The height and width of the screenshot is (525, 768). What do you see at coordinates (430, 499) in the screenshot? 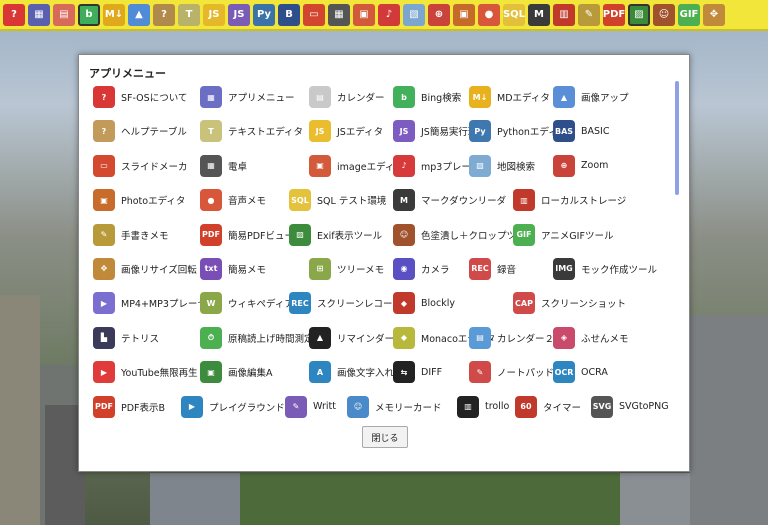
I see `background-trees` at bounding box center [430, 499].